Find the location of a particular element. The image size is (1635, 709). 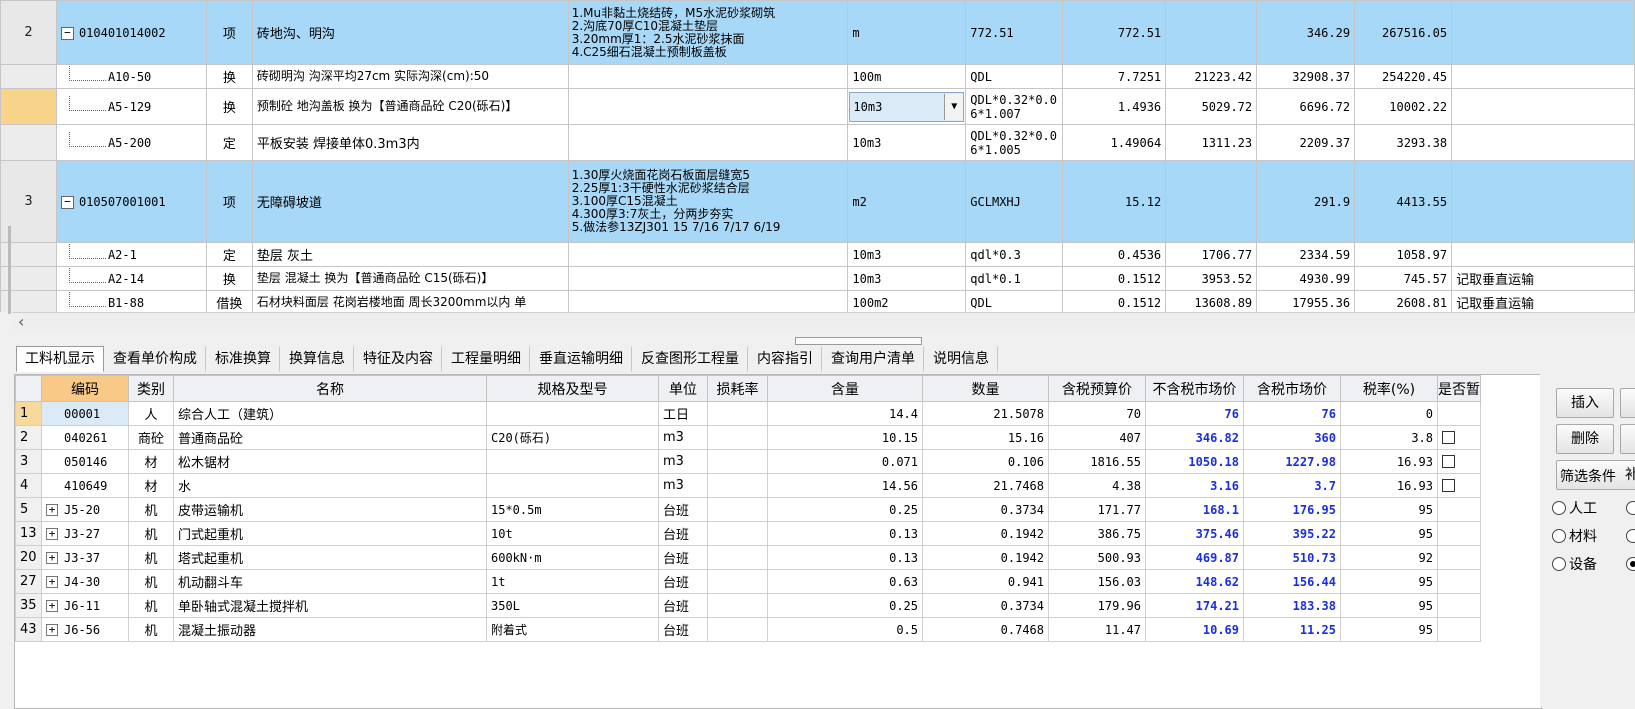

resource-quantity: 0.941 is located at coordinates (985, 581).